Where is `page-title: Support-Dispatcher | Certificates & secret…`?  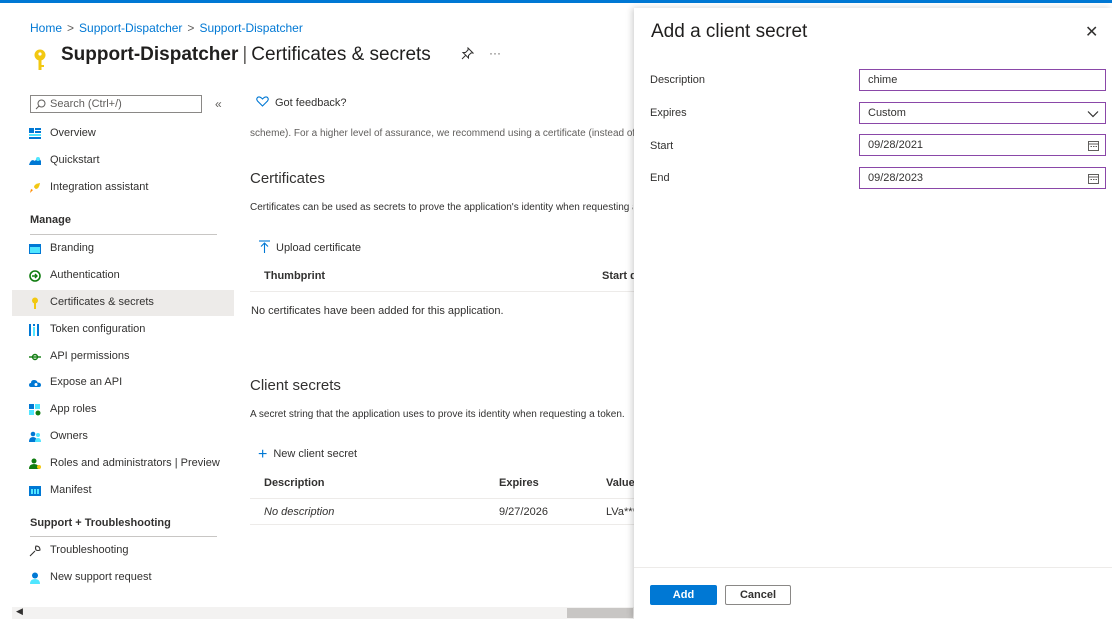
page-title: Support-Dispatcher | Certificates & secret… is located at coordinates (246, 55).